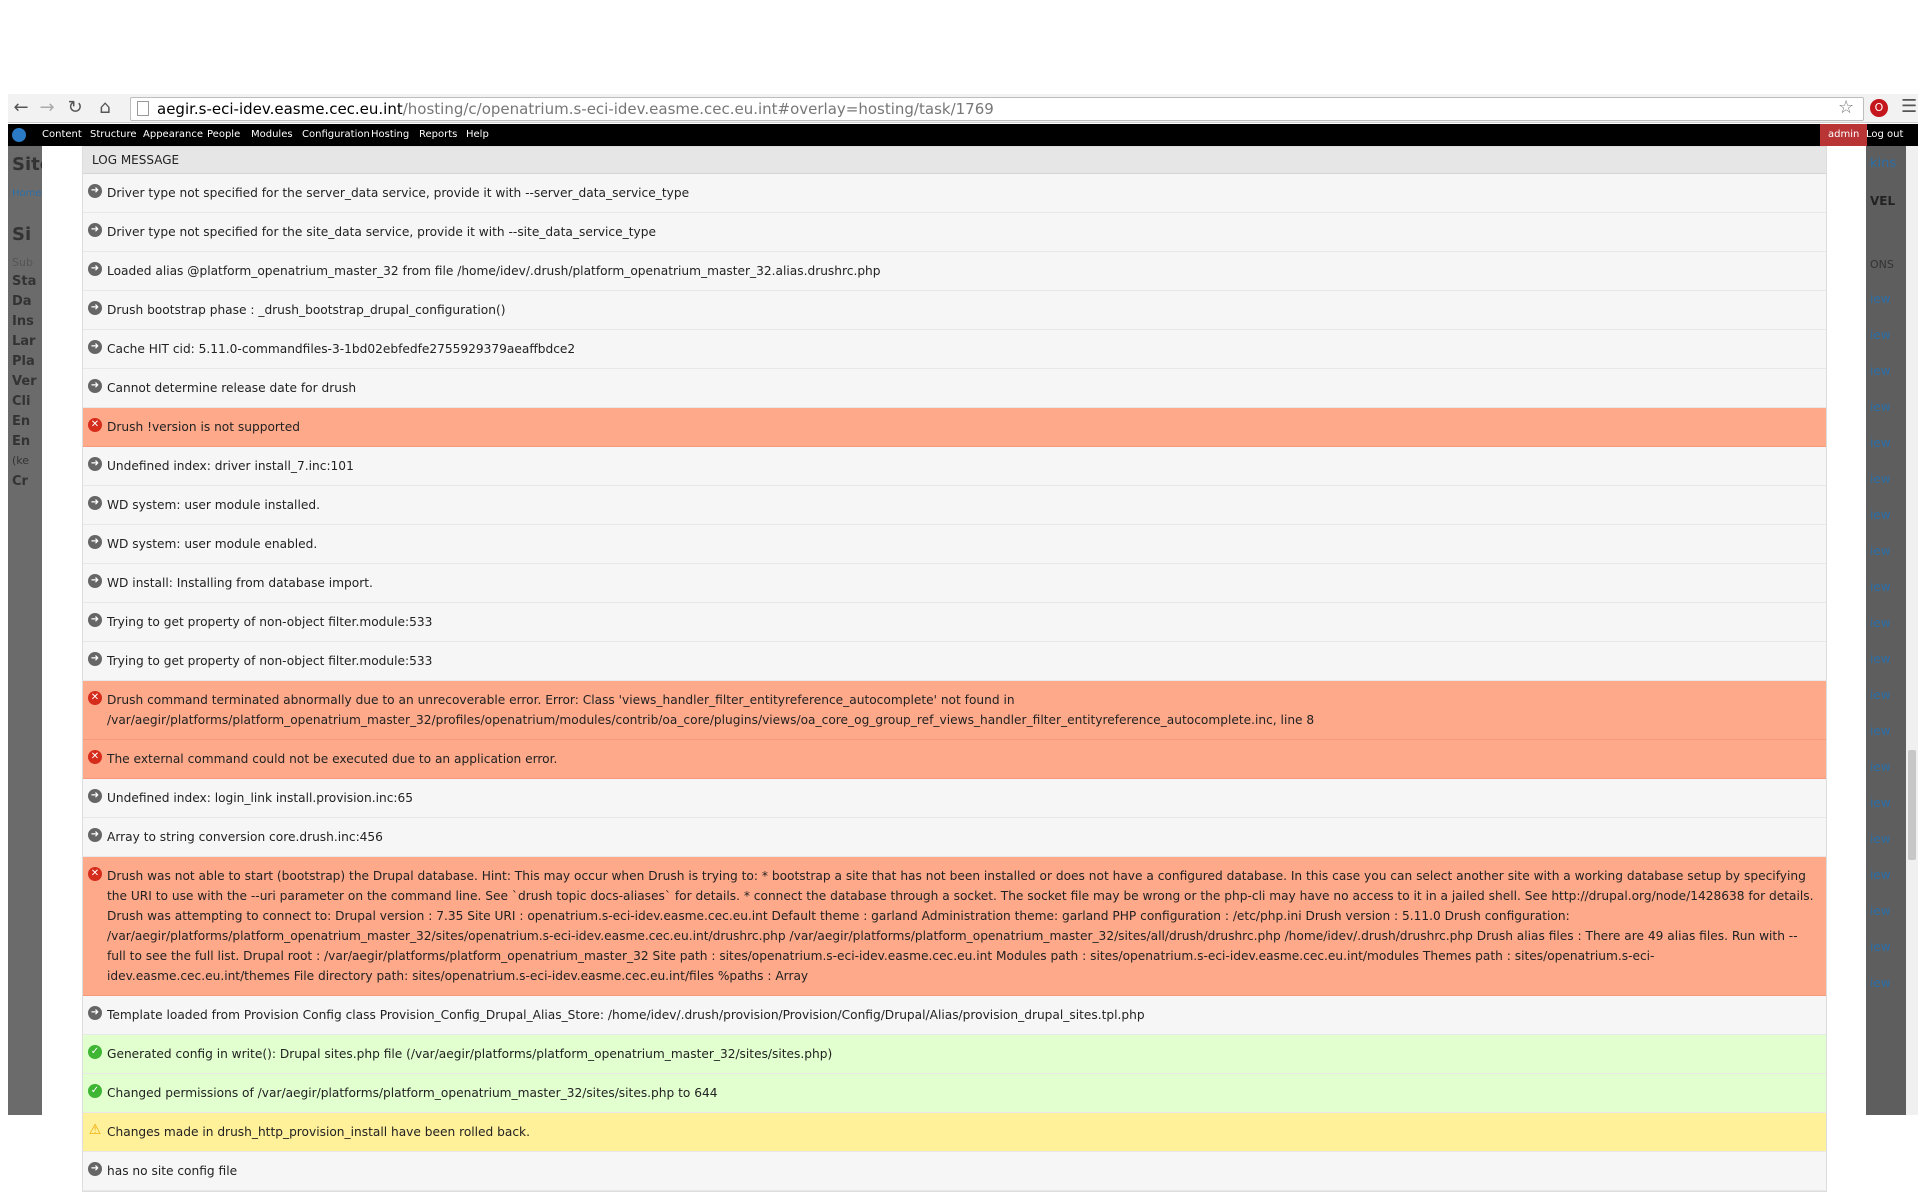 The height and width of the screenshot is (1192, 1918). What do you see at coordinates (1912, 805) in the screenshot?
I see `scrollbar-thumb` at bounding box center [1912, 805].